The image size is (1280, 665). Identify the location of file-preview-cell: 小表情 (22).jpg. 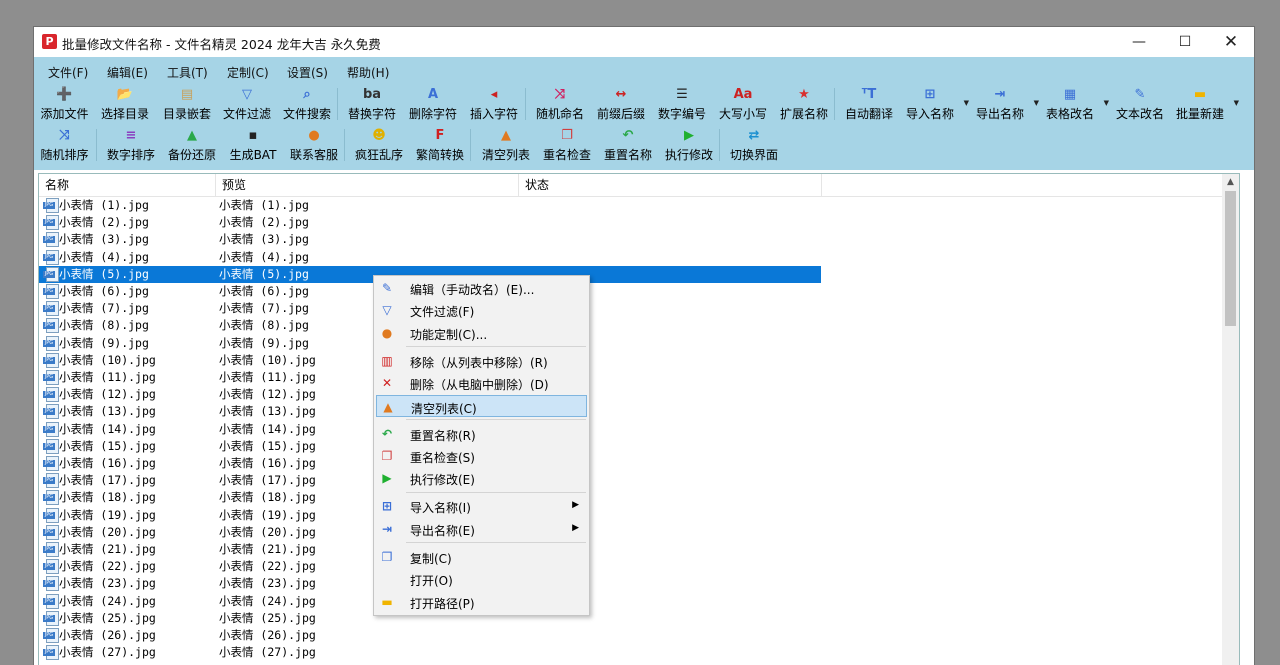
(267, 566).